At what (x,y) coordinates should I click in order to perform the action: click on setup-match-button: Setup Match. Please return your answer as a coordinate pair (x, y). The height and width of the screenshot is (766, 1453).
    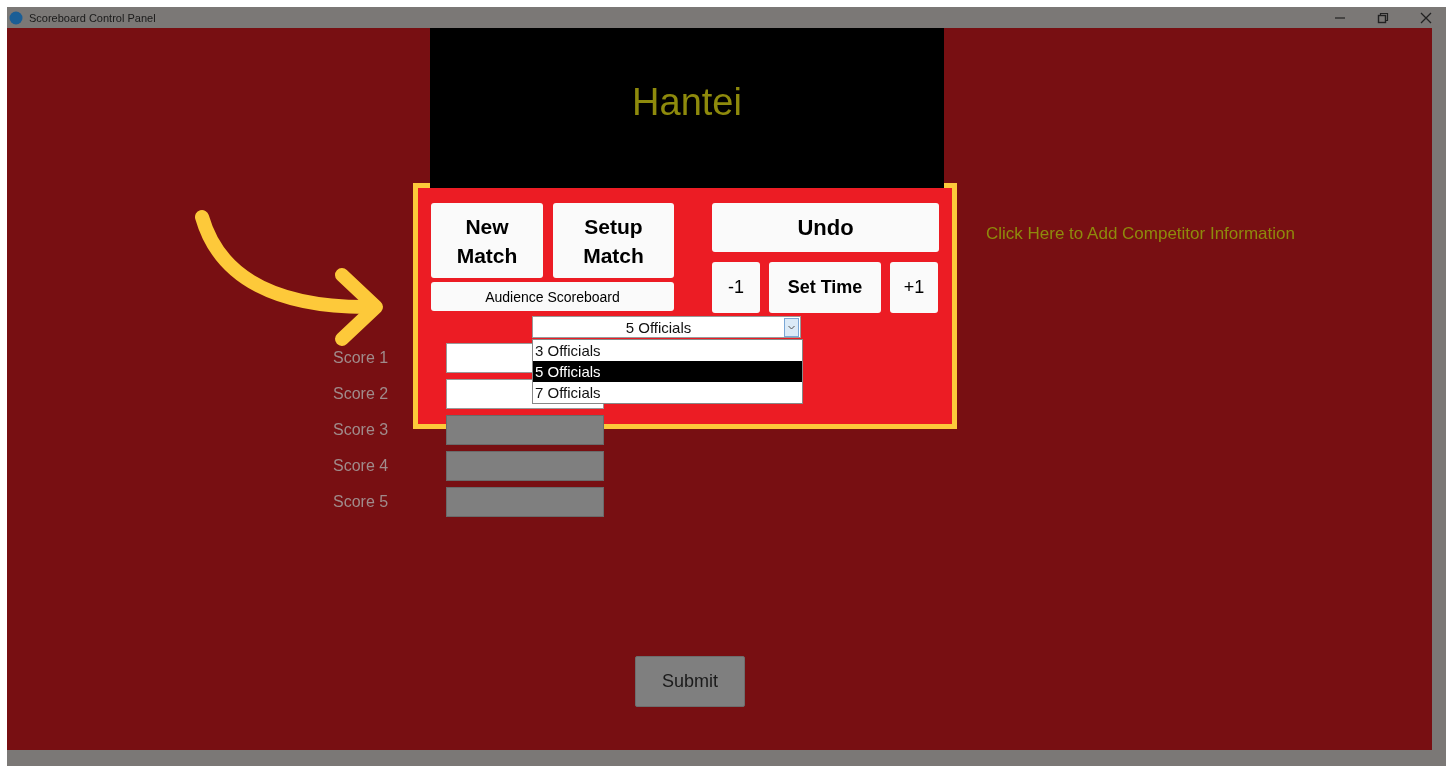
    Looking at the image, I should click on (613, 240).